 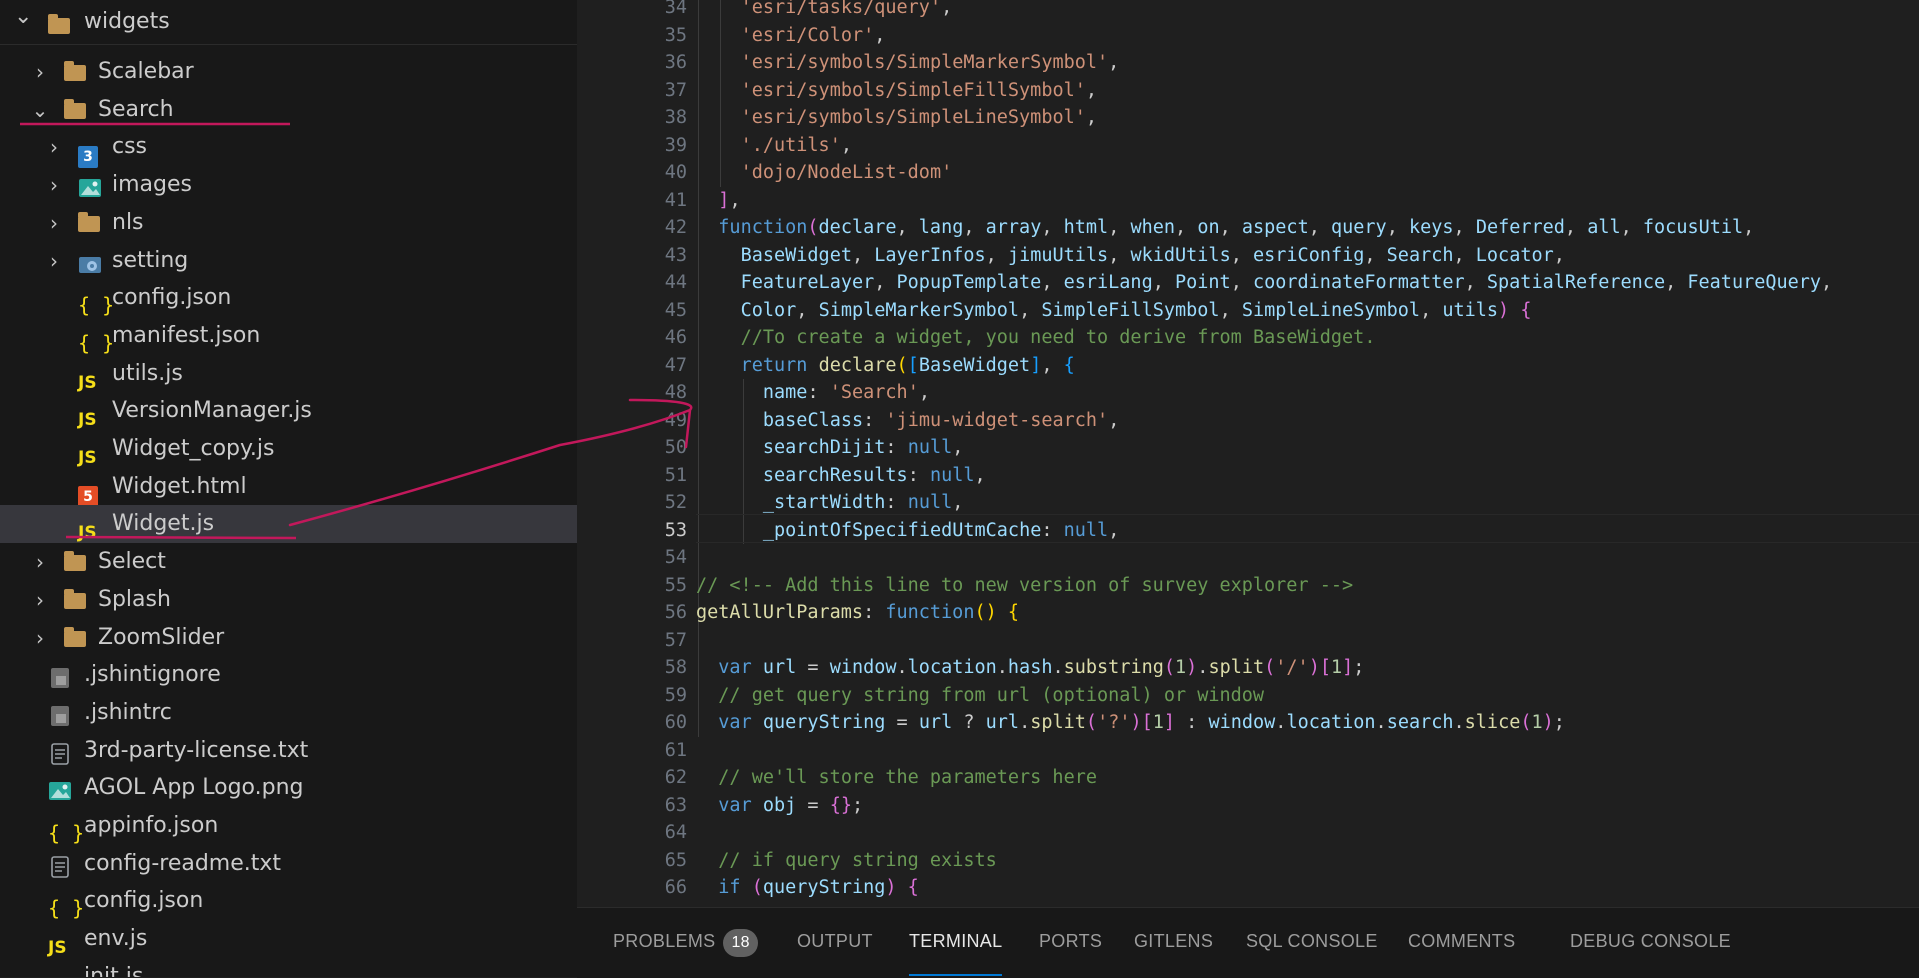 What do you see at coordinates (1248, 118) in the screenshot?
I see `code-line: 38 'esri/symbols/SimpleLineSymbol',` at bounding box center [1248, 118].